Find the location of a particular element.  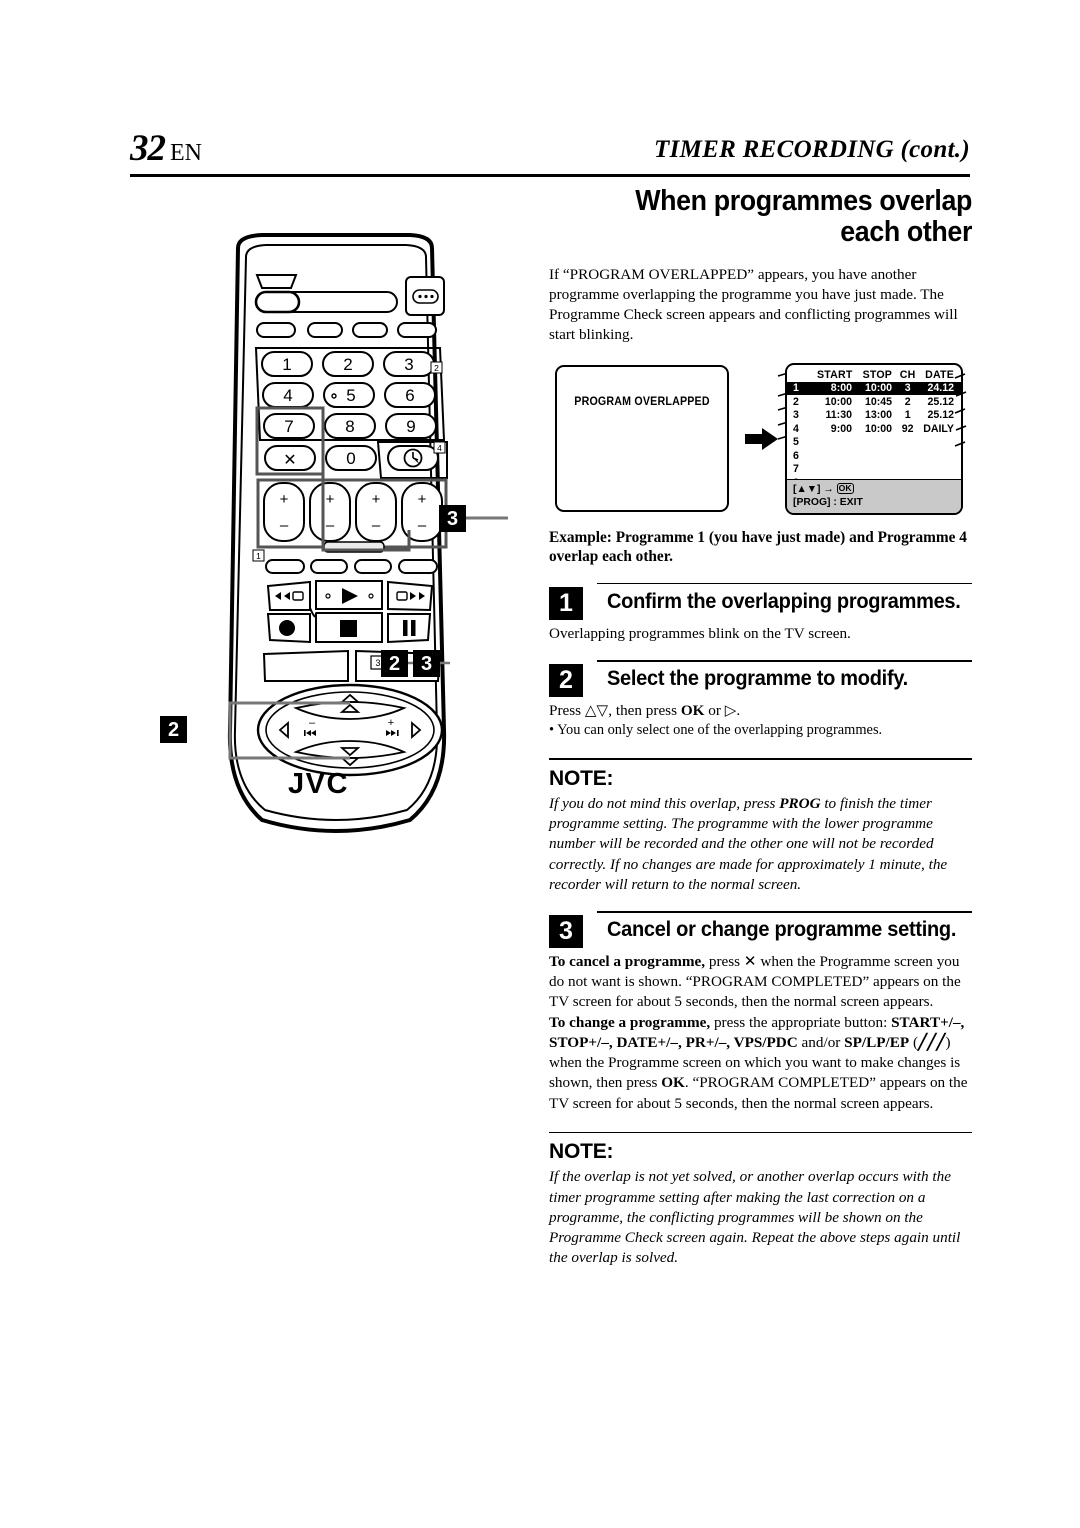

table-row: 3 11:30 13:00 1 25.12 is located at coordinates (874, 416).